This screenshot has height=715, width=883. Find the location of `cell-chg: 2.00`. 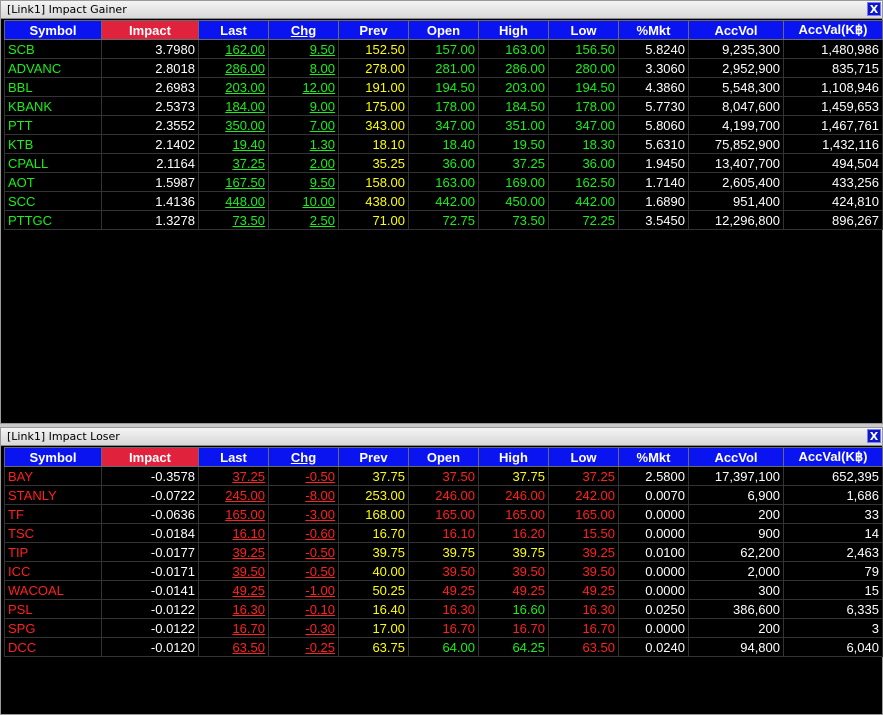

cell-chg: 2.00 is located at coordinates (303, 163).